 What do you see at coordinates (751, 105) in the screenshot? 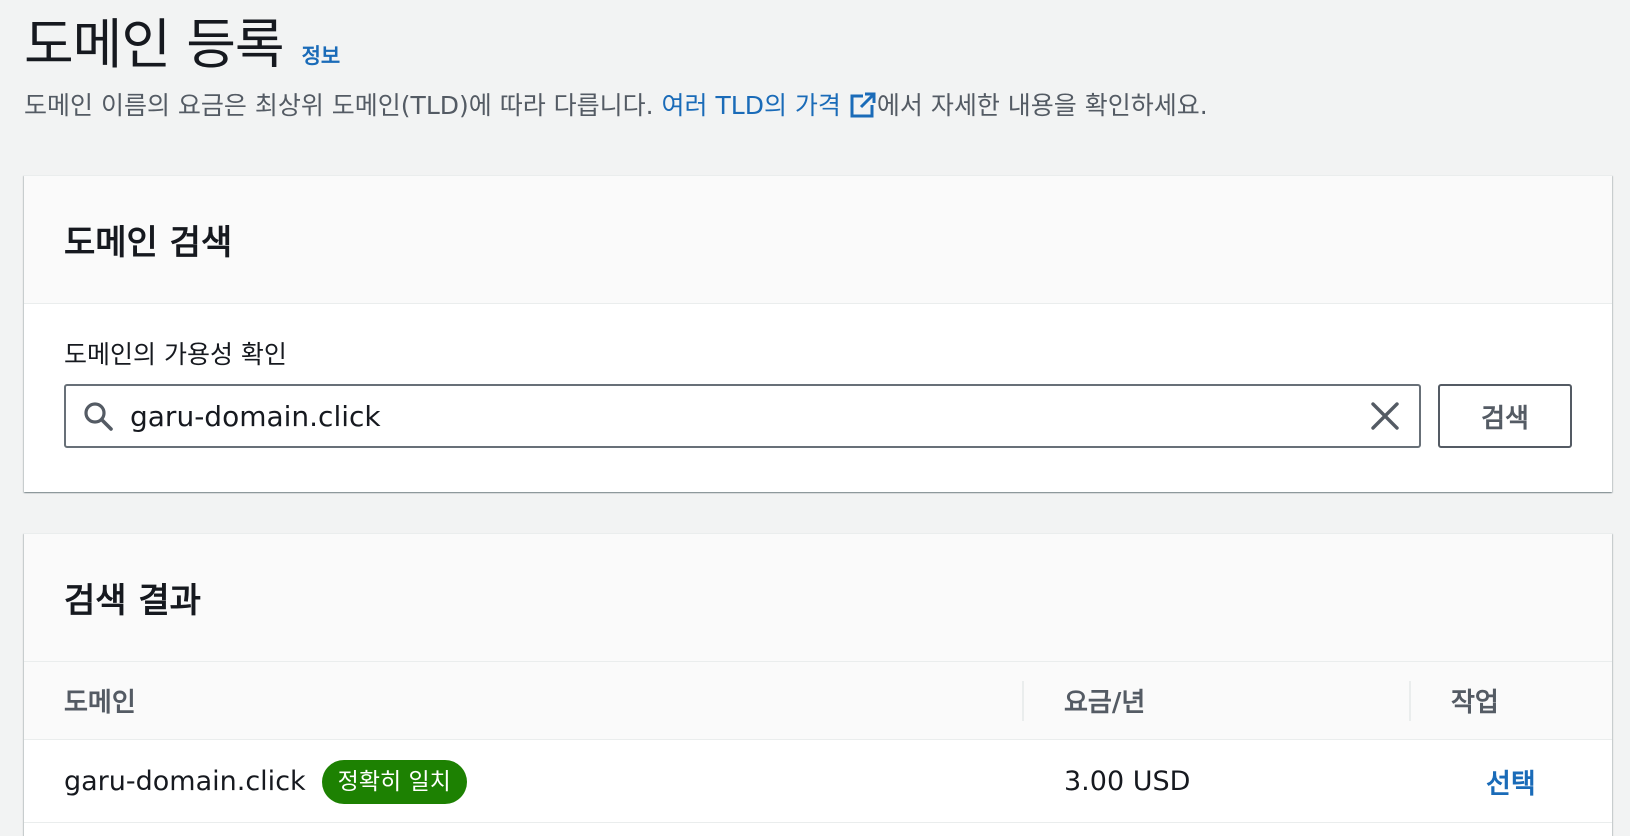
I see `tld-pricing-link-label: 여러 TLD의 가격` at bounding box center [751, 105].